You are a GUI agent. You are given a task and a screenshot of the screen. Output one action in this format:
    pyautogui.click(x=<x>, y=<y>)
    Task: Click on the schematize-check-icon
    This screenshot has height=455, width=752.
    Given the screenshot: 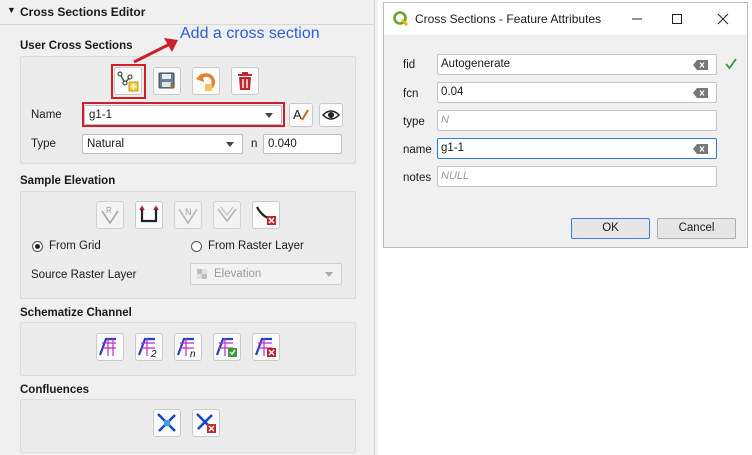 What is the action you would take?
    pyautogui.click(x=226, y=347)
    